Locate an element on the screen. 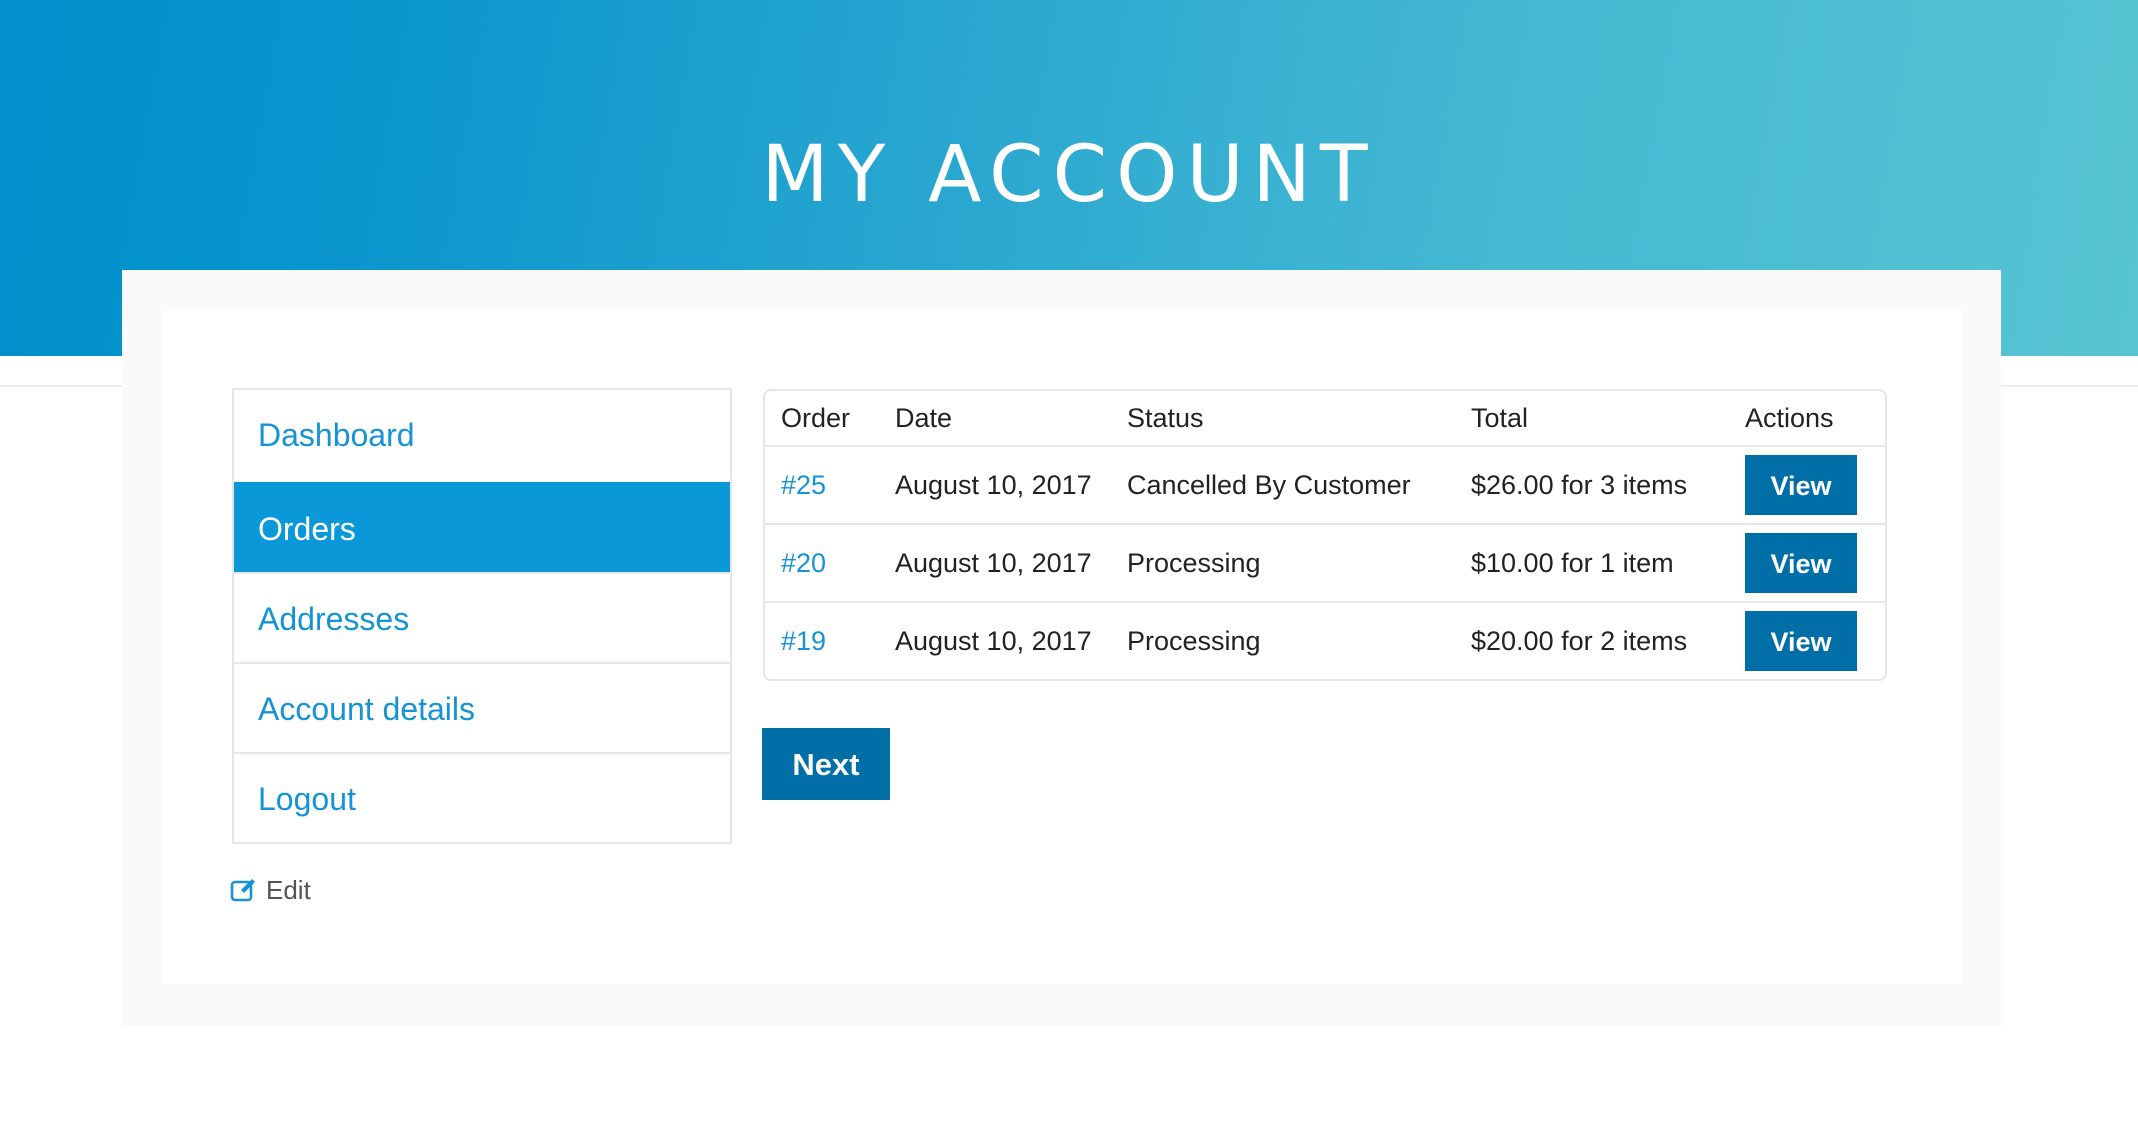 The image size is (2138, 1148). sidebar-item-dashboard: Dashboard is located at coordinates (482, 436).